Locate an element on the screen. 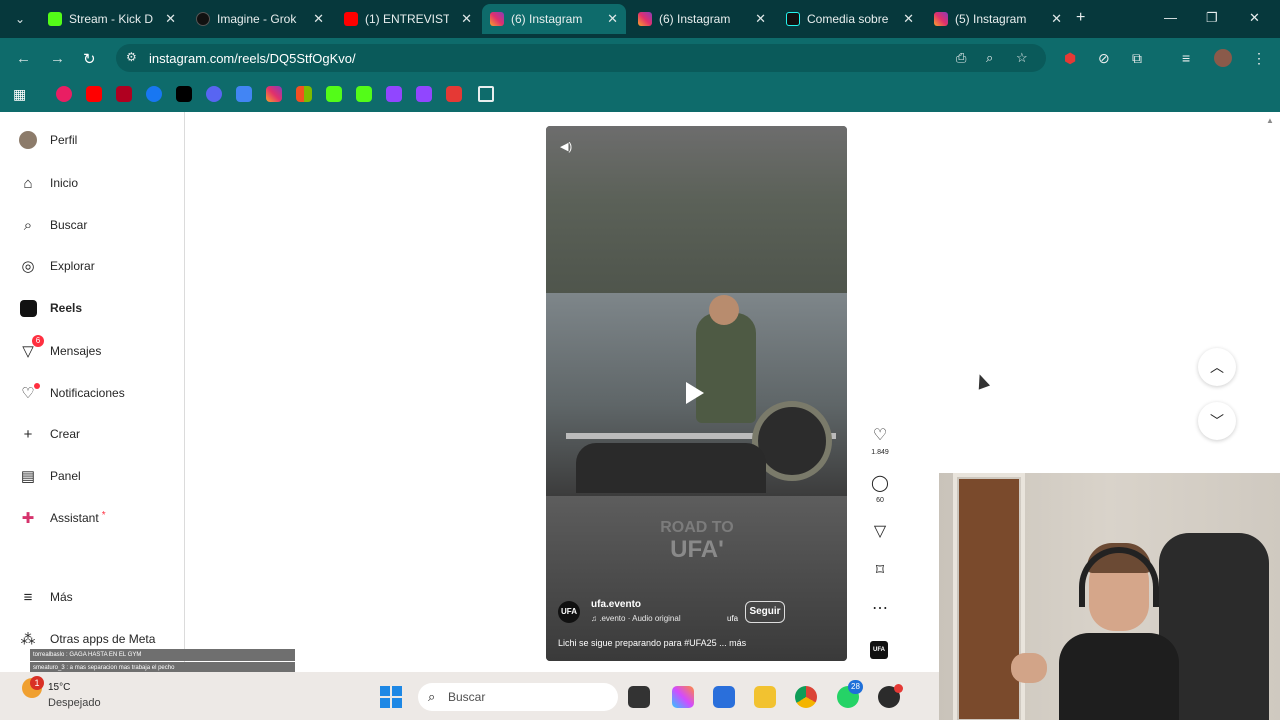  audio-label: ♫ .evento · Audio original is located at coordinates (636, 618).